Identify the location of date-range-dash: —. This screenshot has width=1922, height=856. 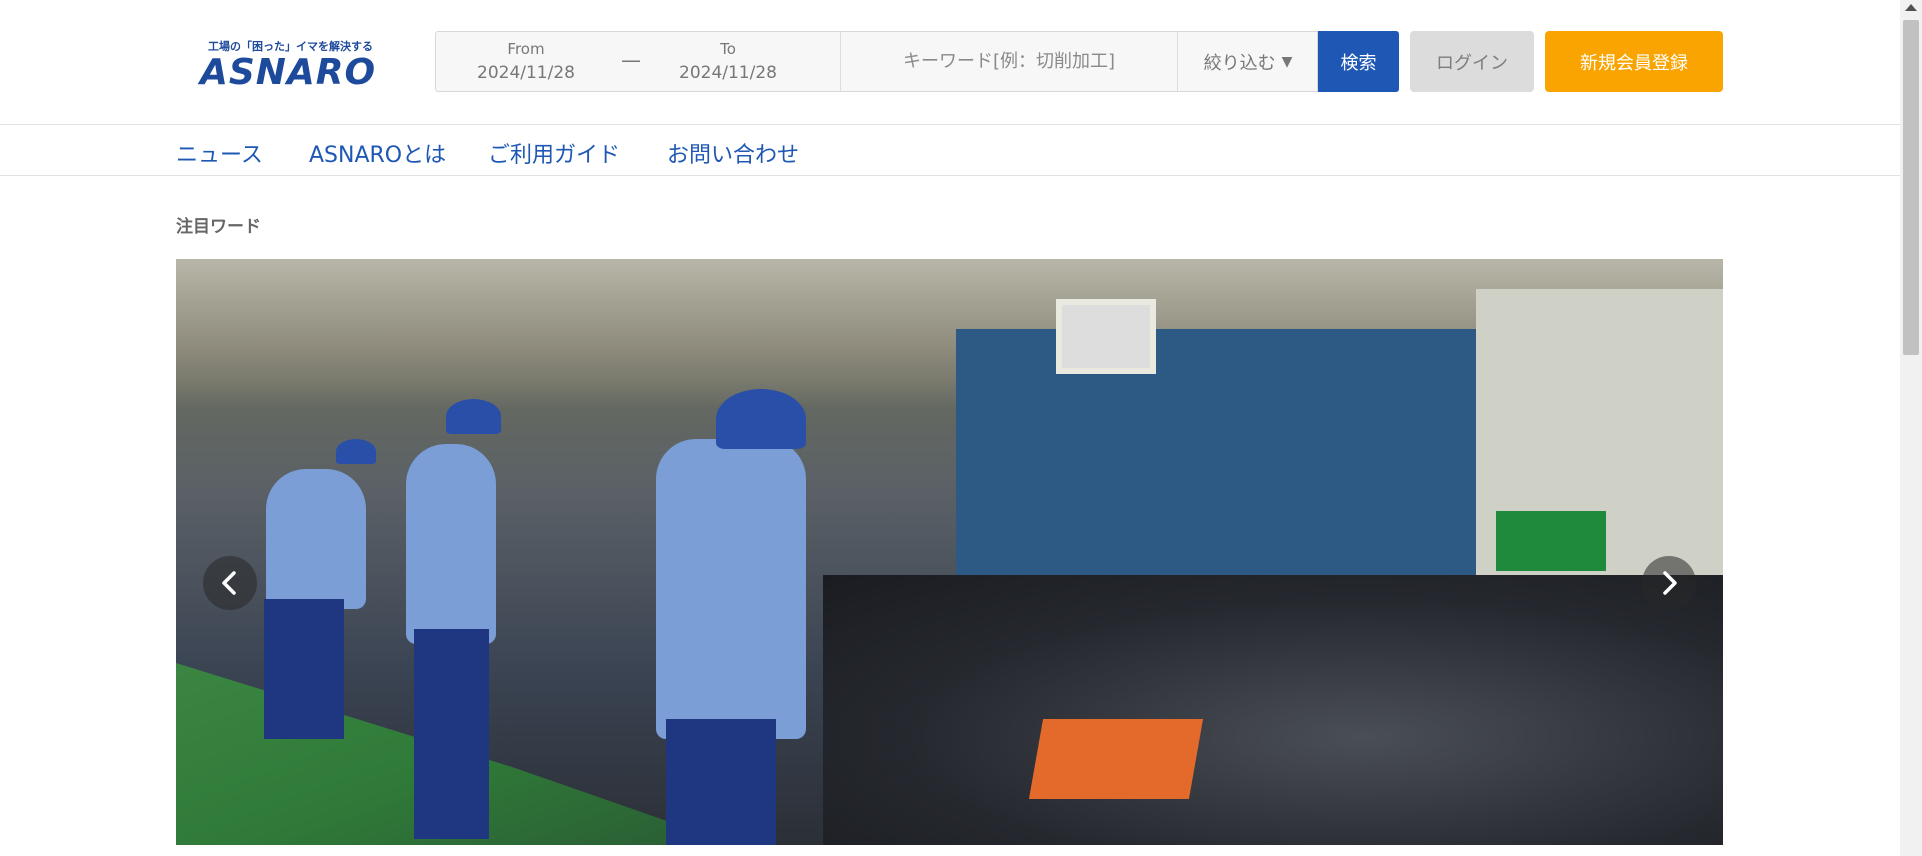
(631, 60).